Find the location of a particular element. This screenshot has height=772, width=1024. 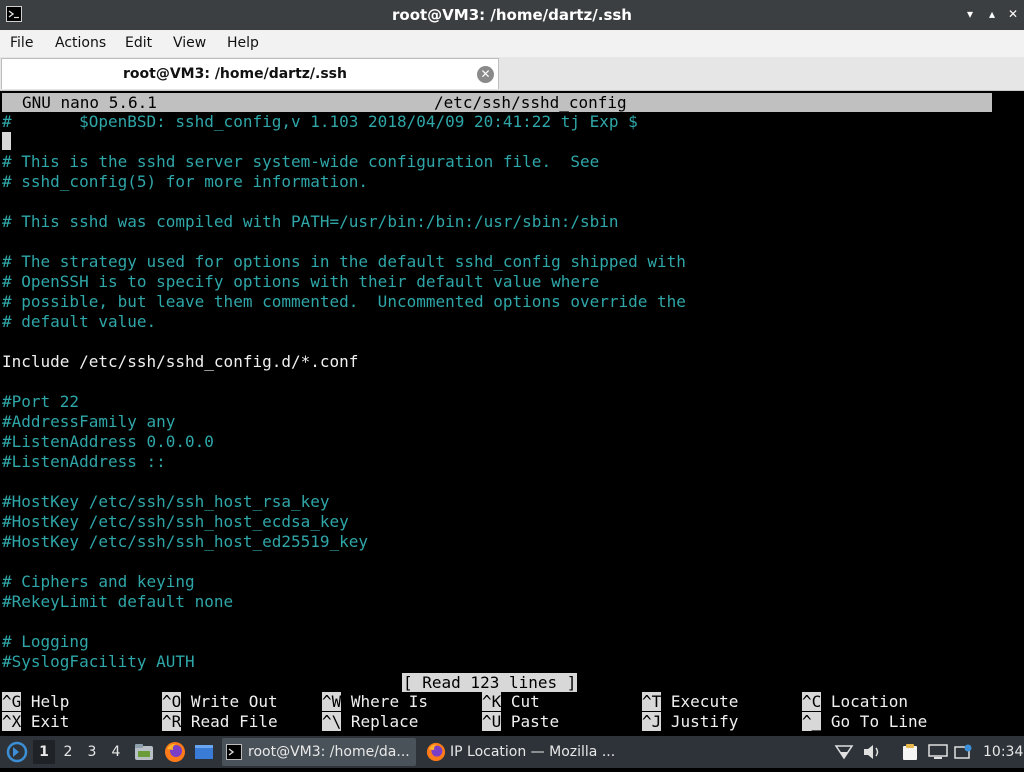

file-line: #RekeyLimit default none is located at coordinates (118, 601).